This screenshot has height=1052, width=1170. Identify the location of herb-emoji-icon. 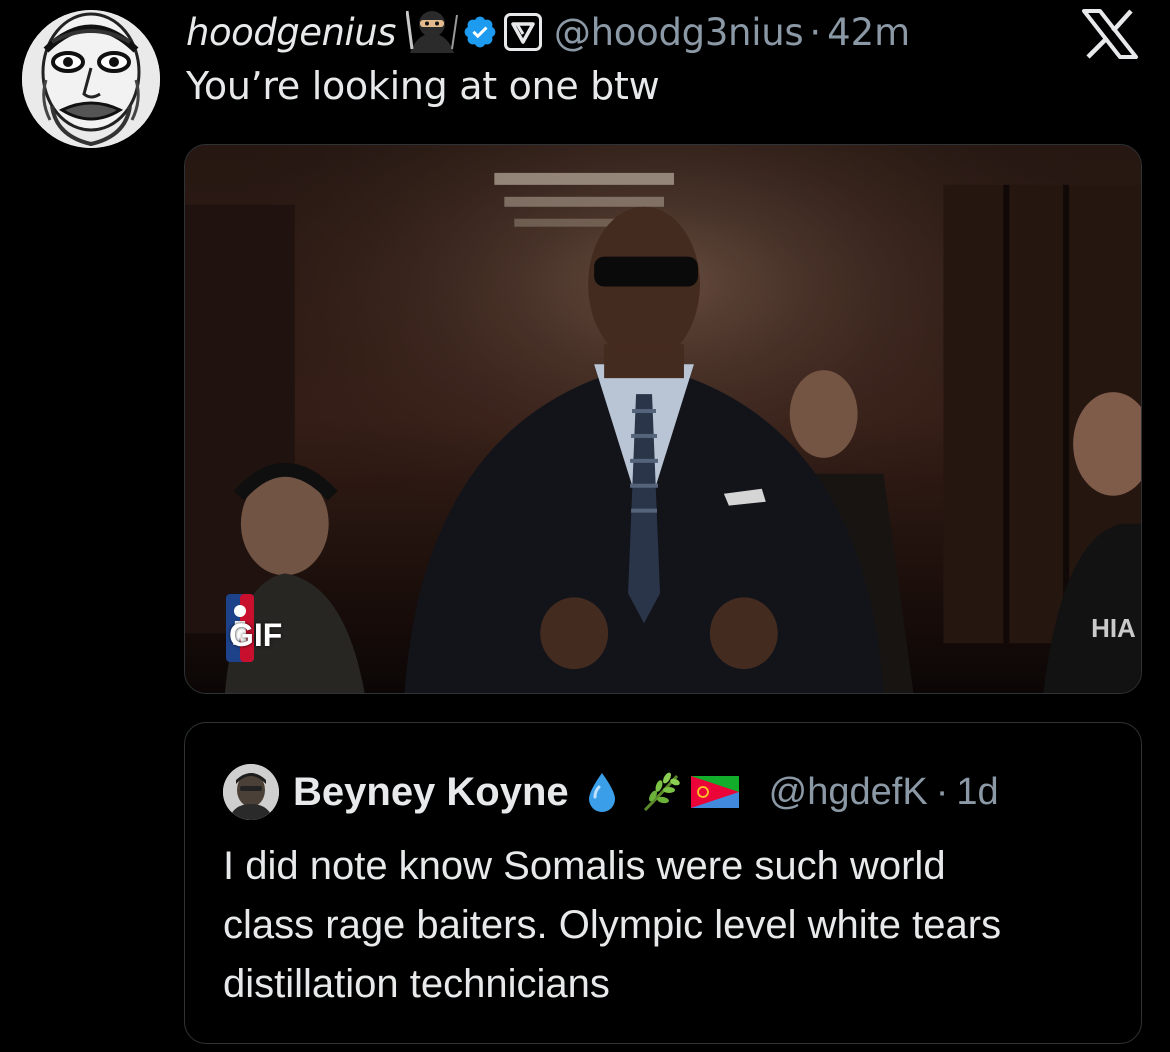
(661, 792).